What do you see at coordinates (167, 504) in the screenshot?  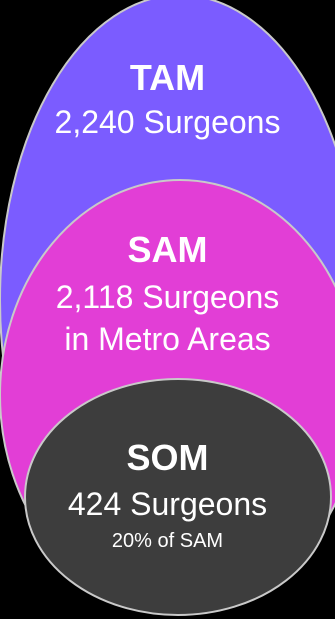 I see `som-value: 424 Surgeons` at bounding box center [167, 504].